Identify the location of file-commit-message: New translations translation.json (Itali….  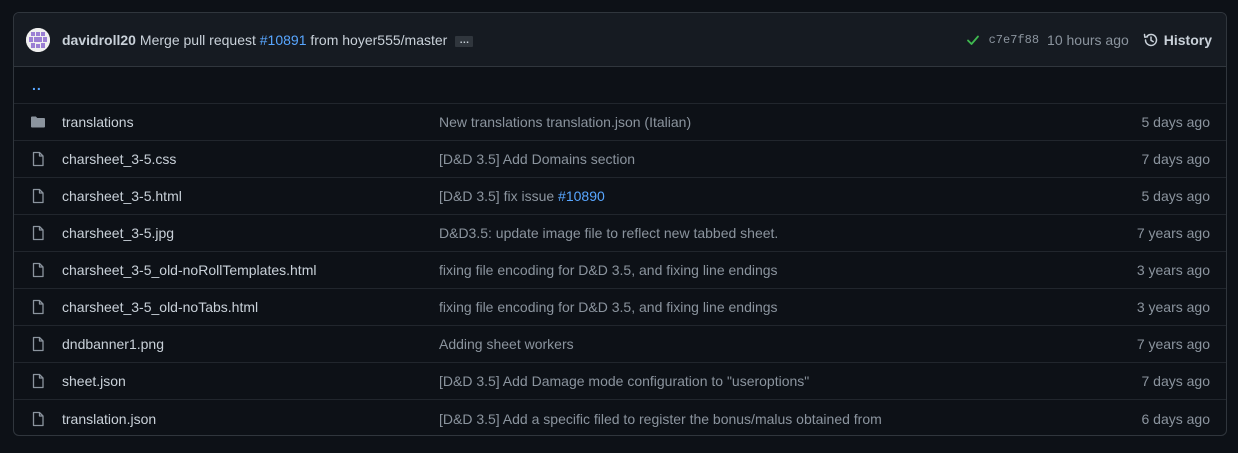
(790, 122).